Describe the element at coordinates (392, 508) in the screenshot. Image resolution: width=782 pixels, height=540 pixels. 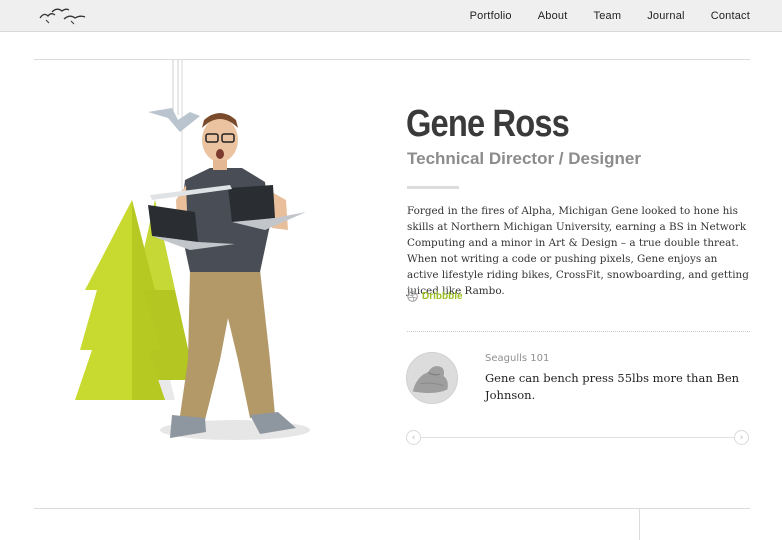
I see `divider-bottom` at that location.